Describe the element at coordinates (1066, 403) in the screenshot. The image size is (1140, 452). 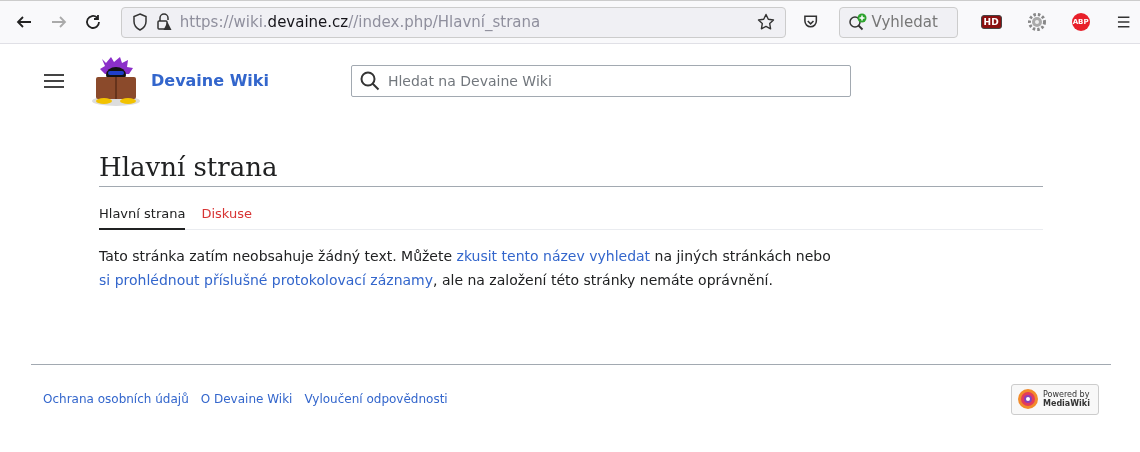
I see `badge-text: MediaWiki` at that location.